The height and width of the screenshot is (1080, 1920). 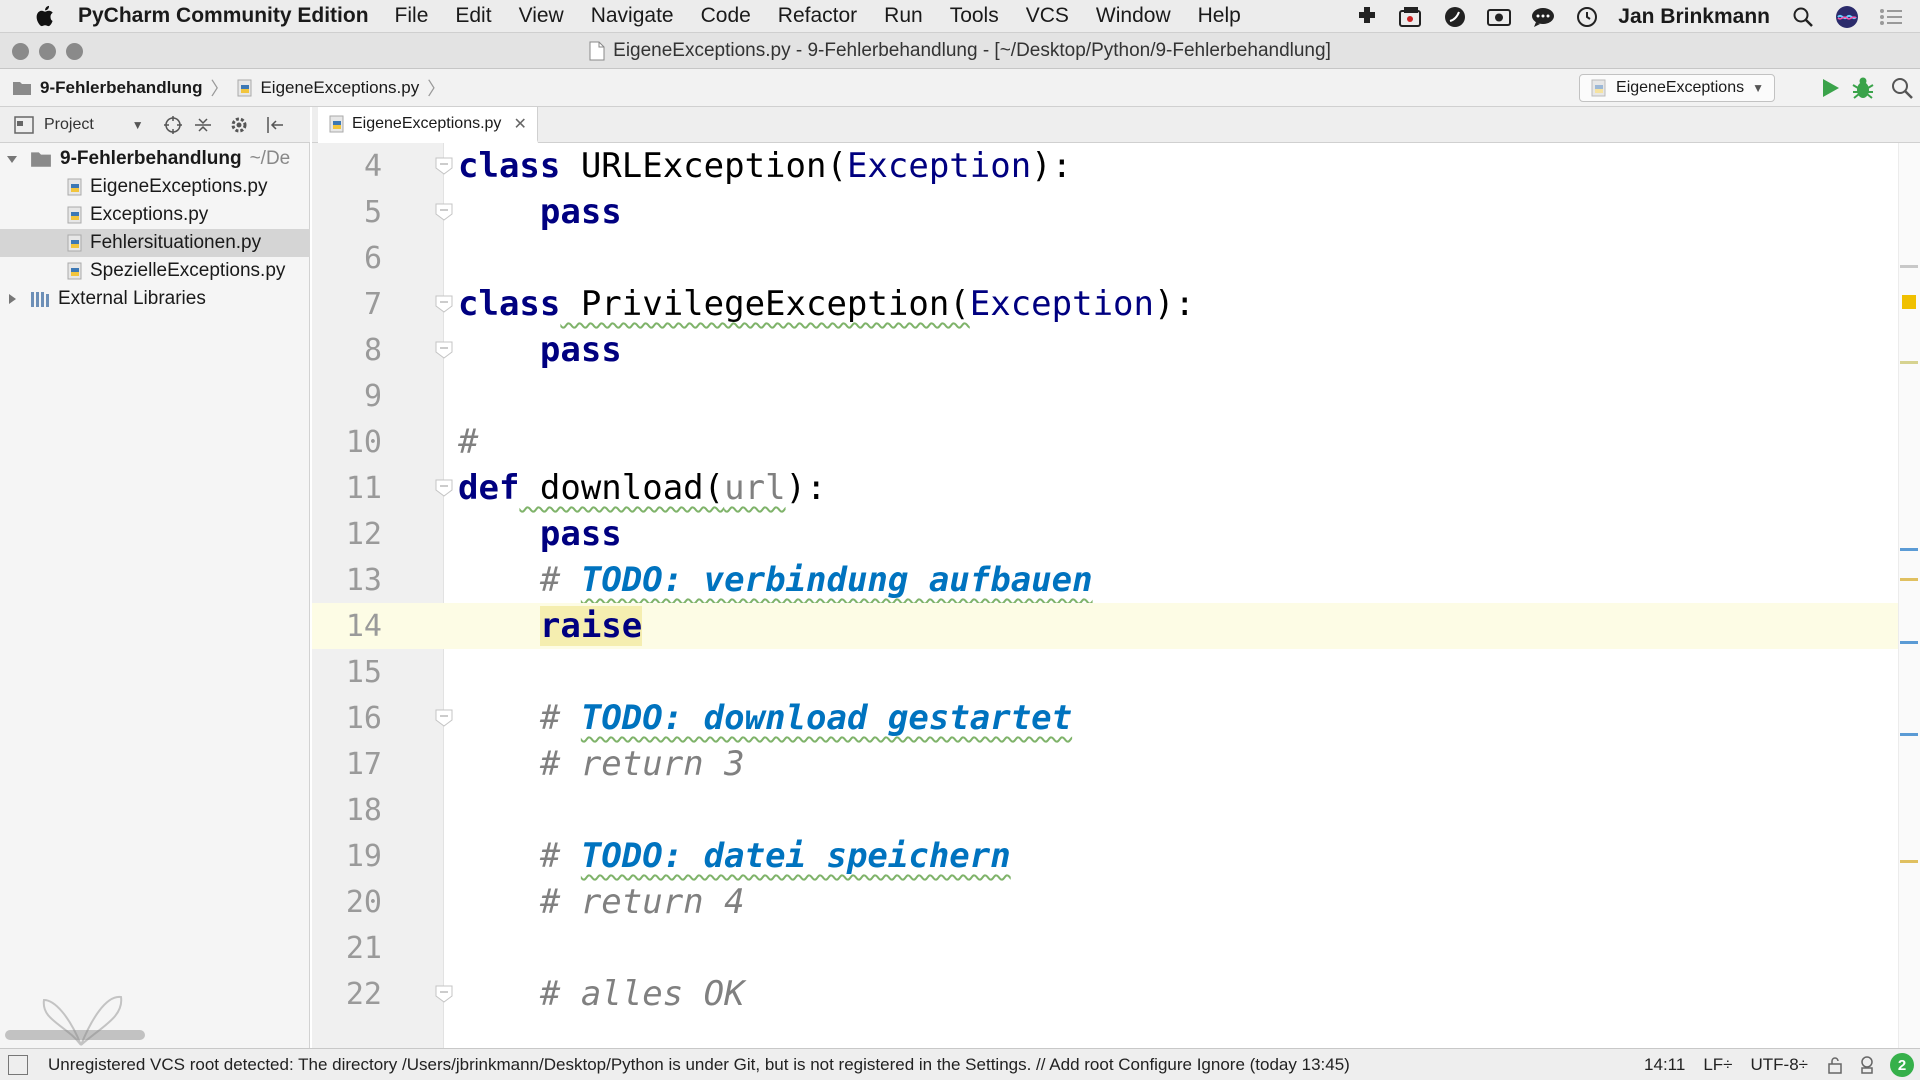 I want to click on breadcrumb-file: EigeneExceptions.py, so click(x=339, y=88).